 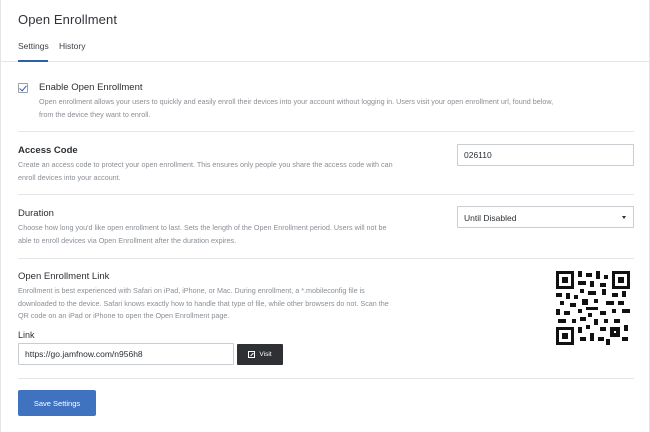 What do you see at coordinates (593, 308) in the screenshot?
I see `qr-code-icon` at bounding box center [593, 308].